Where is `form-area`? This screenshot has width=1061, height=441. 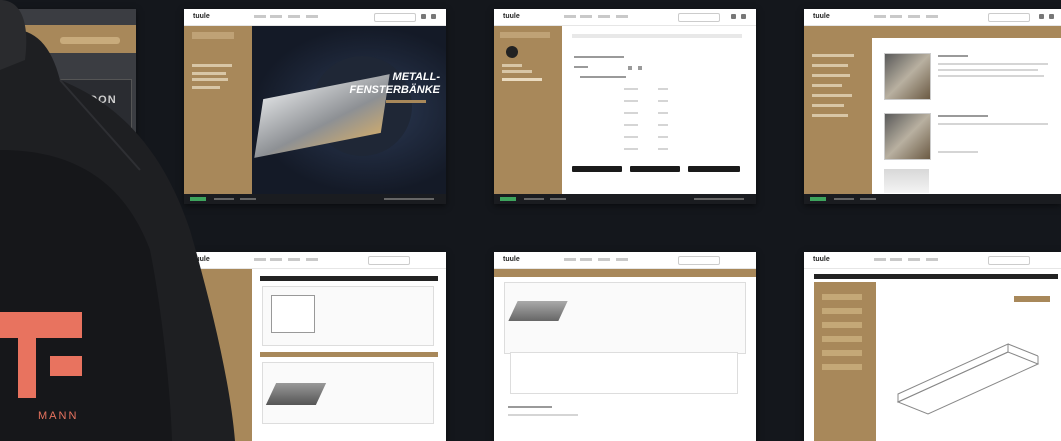 form-area is located at coordinates (659, 110).